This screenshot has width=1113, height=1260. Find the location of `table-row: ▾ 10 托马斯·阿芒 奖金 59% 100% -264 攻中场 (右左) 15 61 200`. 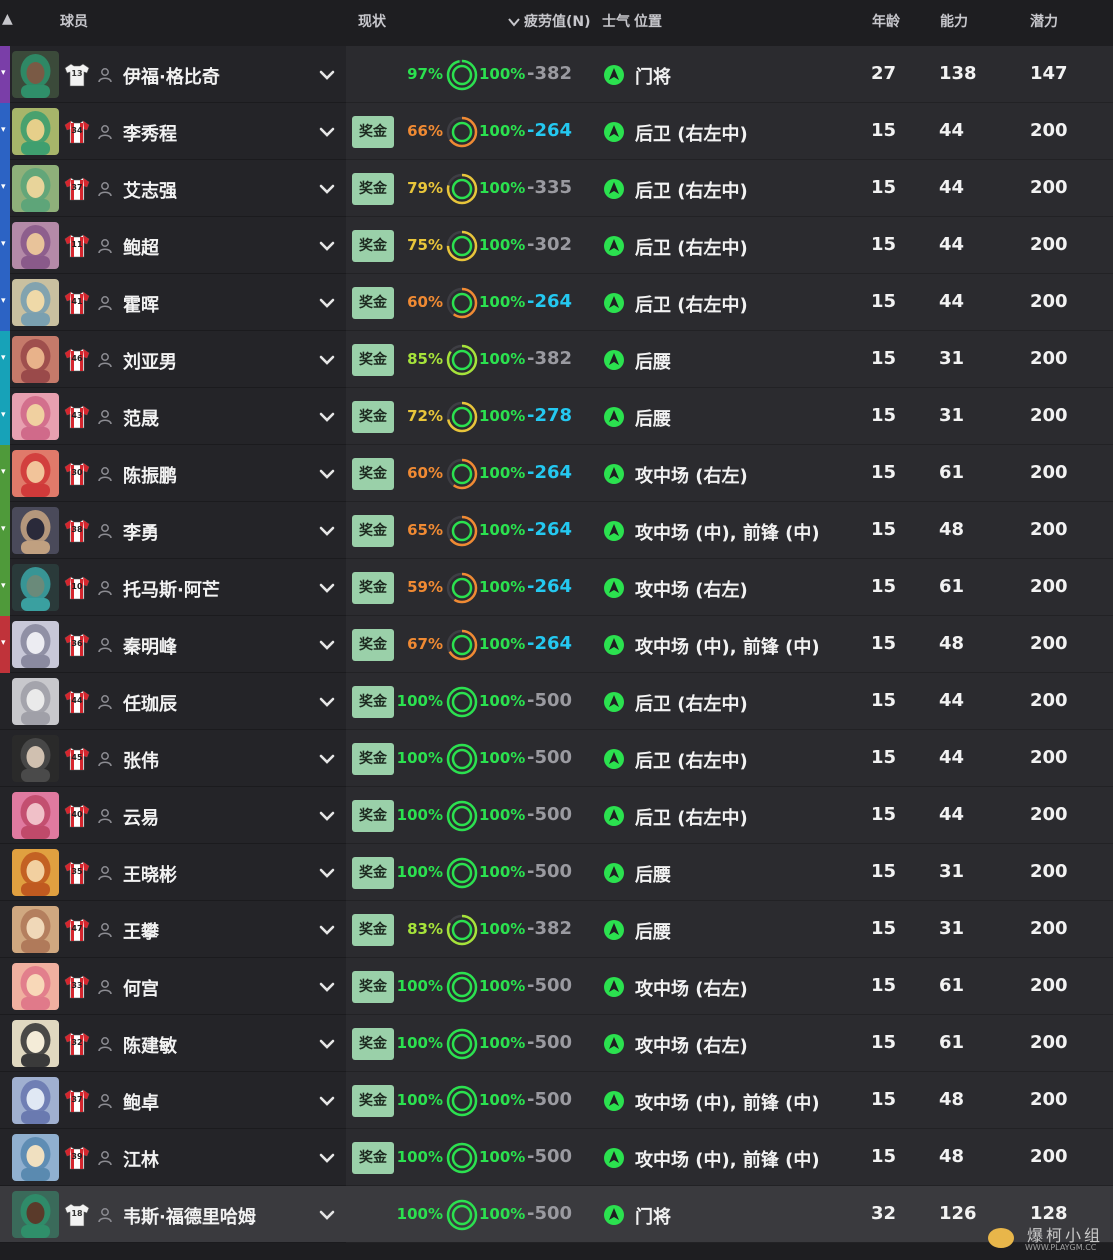

table-row: ▾ 10 托马斯·阿芒 奖金 59% 100% -264 攻中场 (右左) 15 61 200 is located at coordinates (556, 587).